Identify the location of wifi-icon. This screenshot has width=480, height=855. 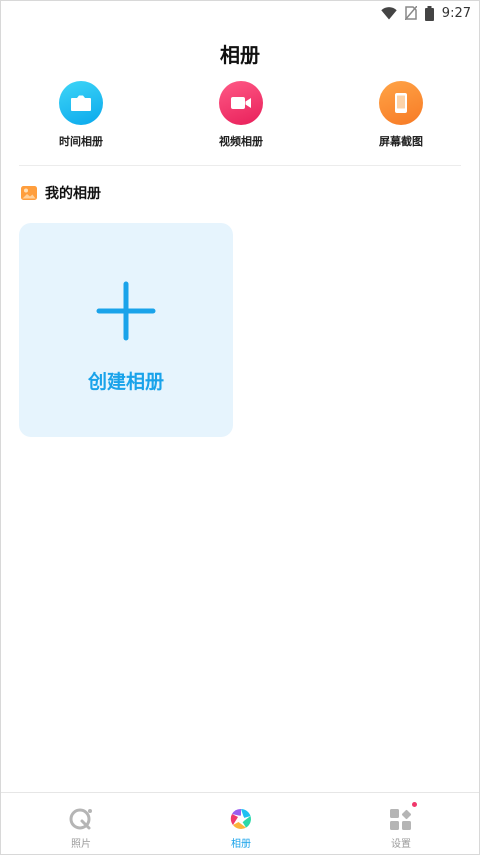
(389, 12).